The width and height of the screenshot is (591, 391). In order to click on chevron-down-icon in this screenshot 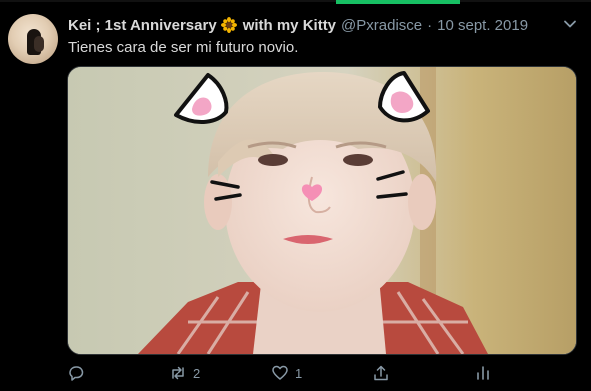, I will do `click(570, 24)`.